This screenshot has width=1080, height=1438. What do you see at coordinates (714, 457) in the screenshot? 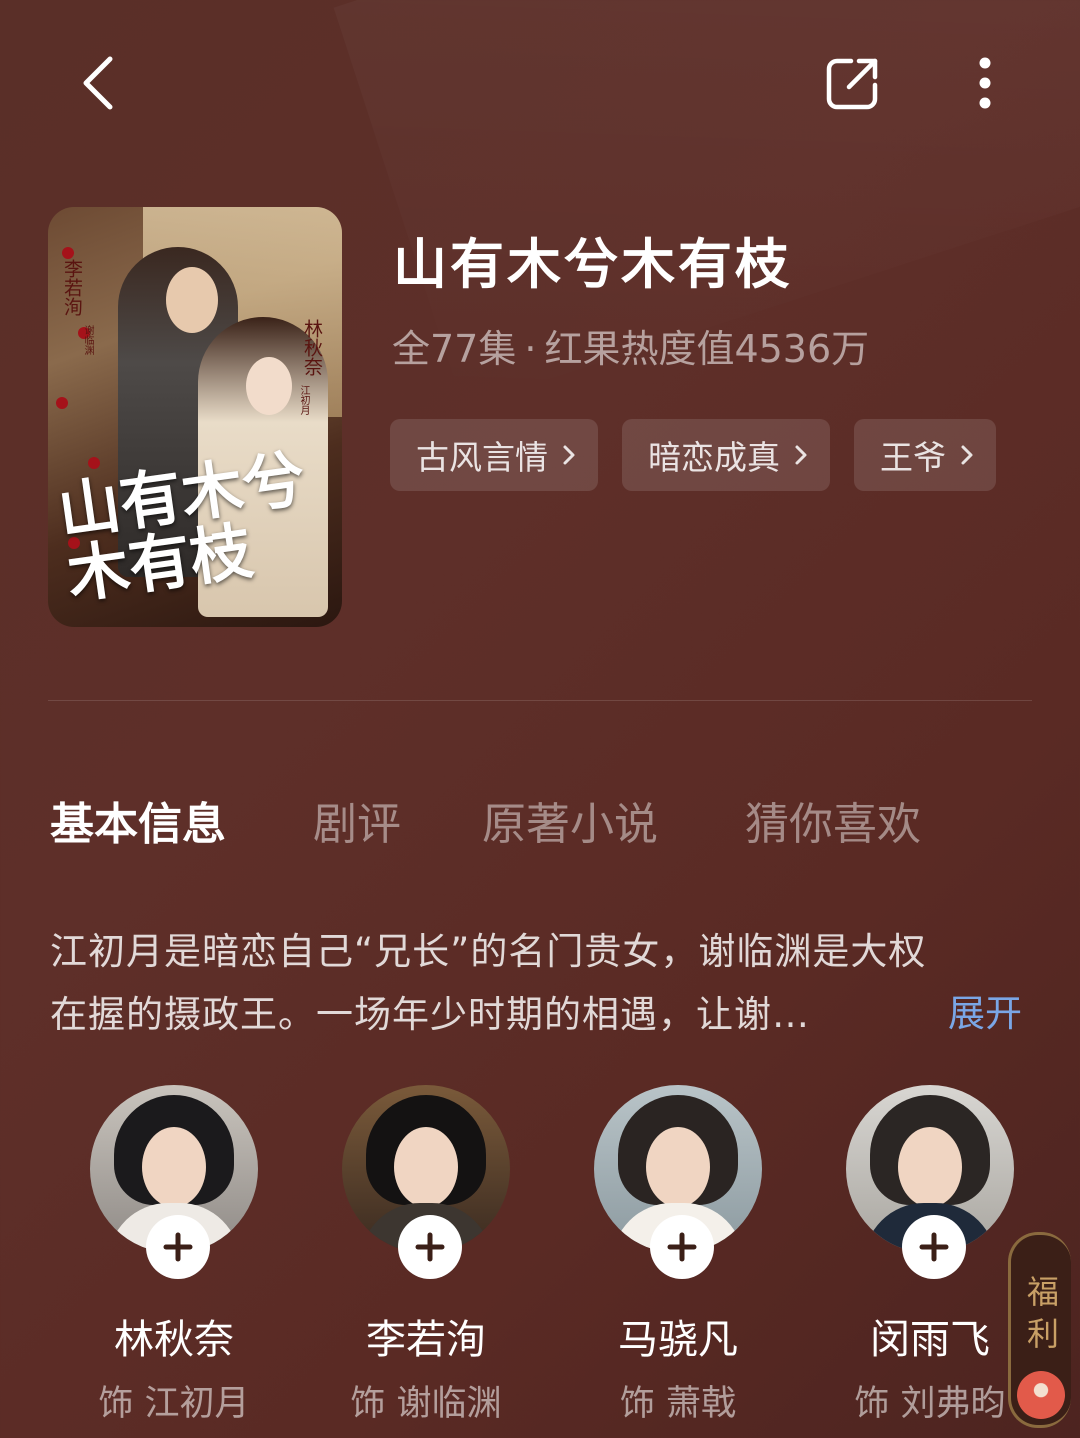
I see `tag-label: 暗恋成真` at bounding box center [714, 457].